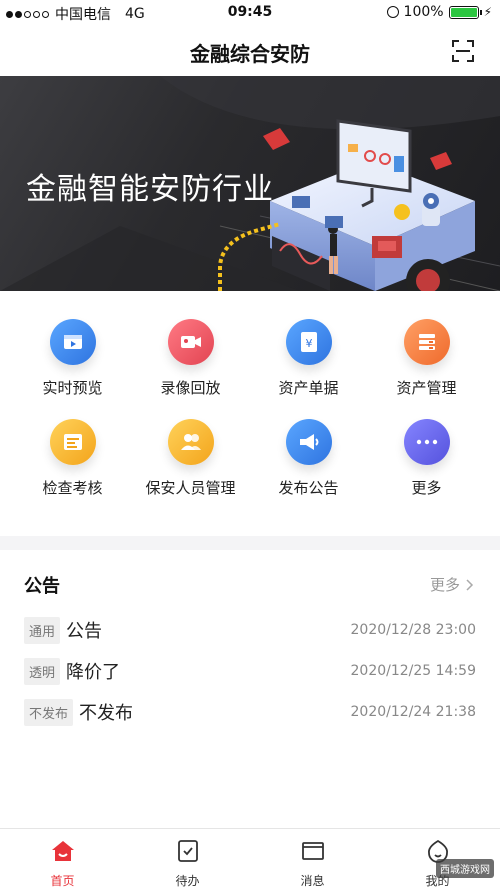  I want to click on grid-item-asset-management: 资产管理, so click(426, 369).